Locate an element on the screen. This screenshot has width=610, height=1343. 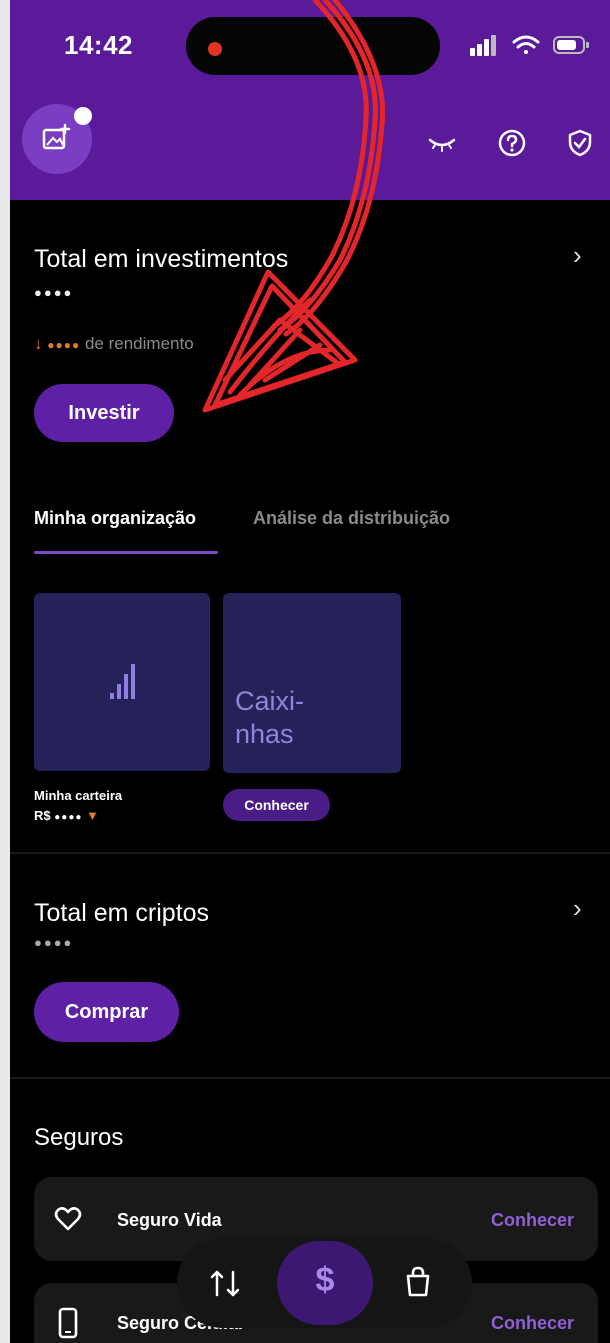
bar-chart-icon is located at coordinates (122, 681).